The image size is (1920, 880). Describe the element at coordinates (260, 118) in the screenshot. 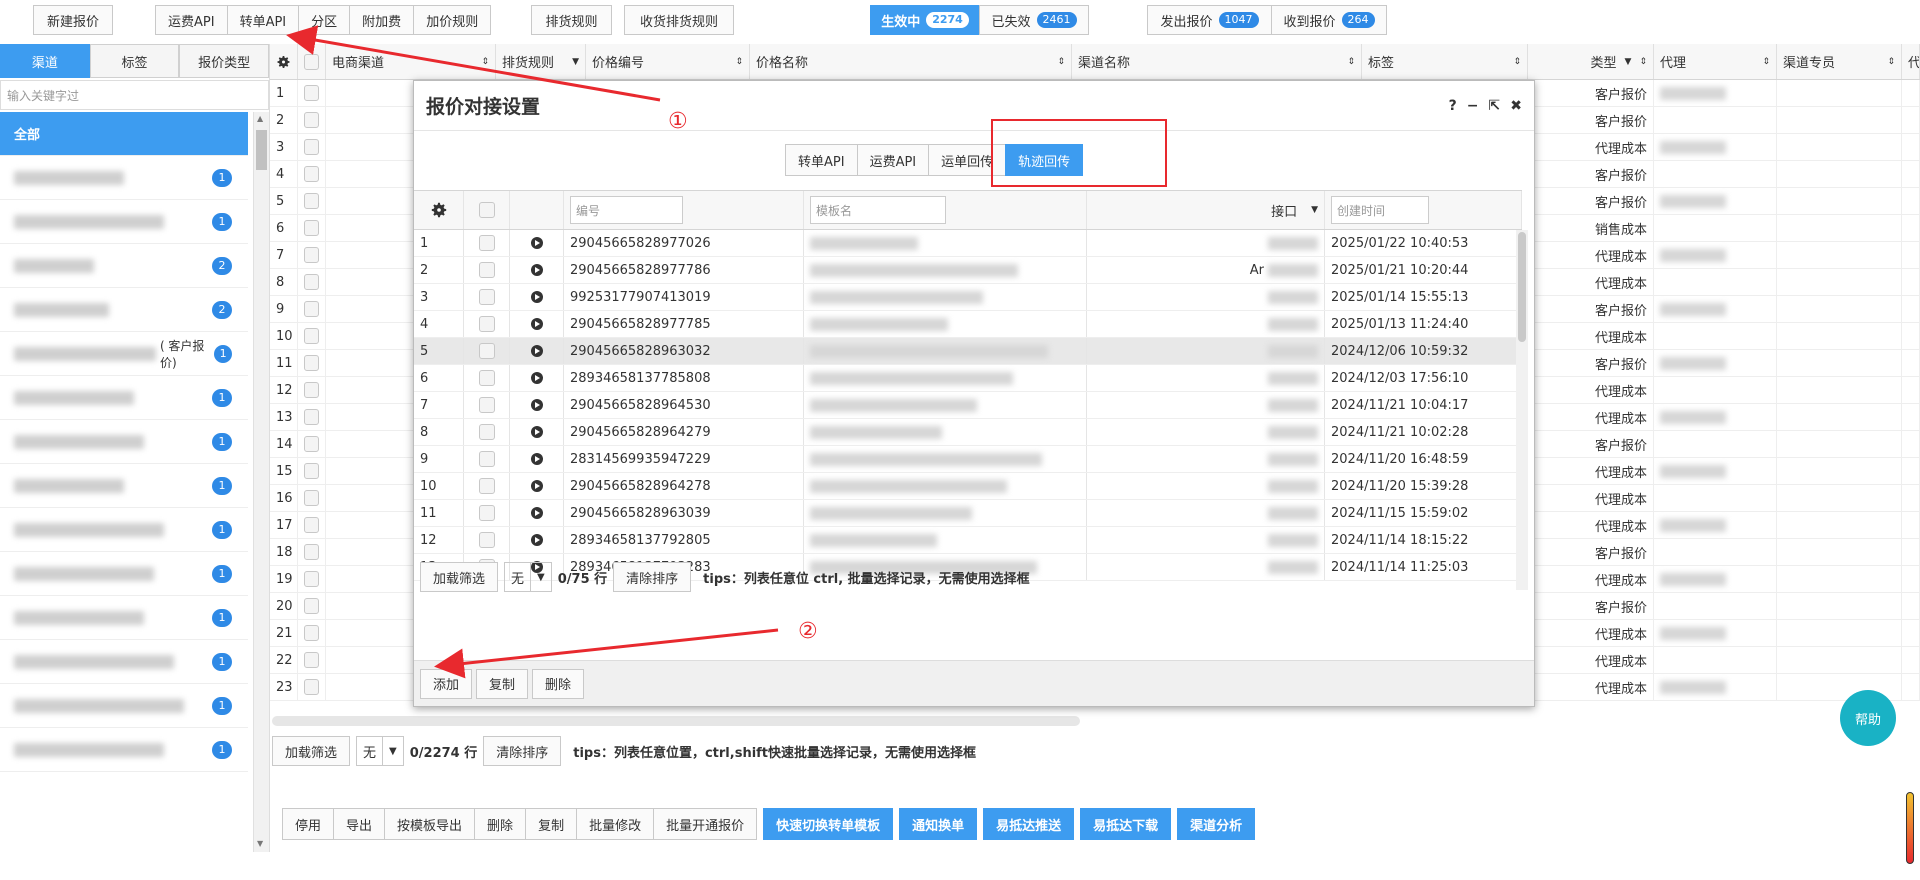

I see `scroll-up-arrow-icon: ▲` at that location.